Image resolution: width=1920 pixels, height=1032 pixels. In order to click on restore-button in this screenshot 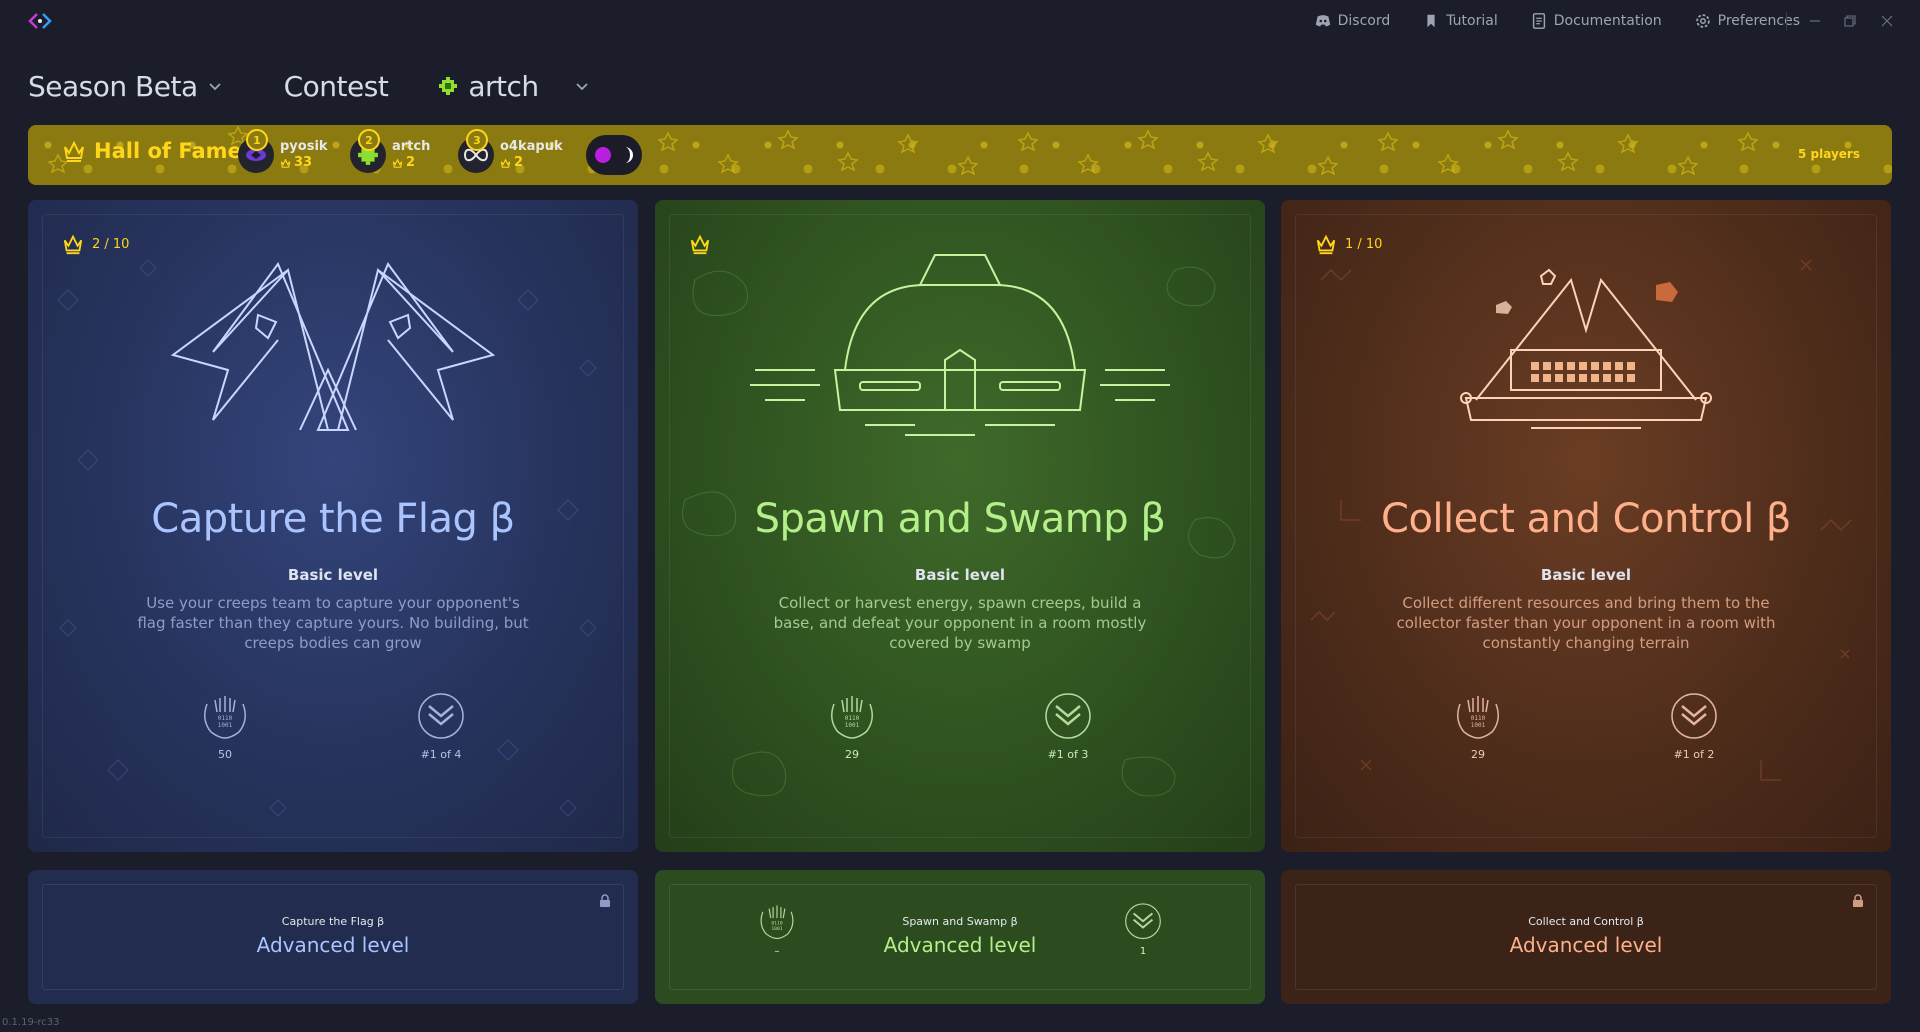, I will do `click(1850, 21)`.